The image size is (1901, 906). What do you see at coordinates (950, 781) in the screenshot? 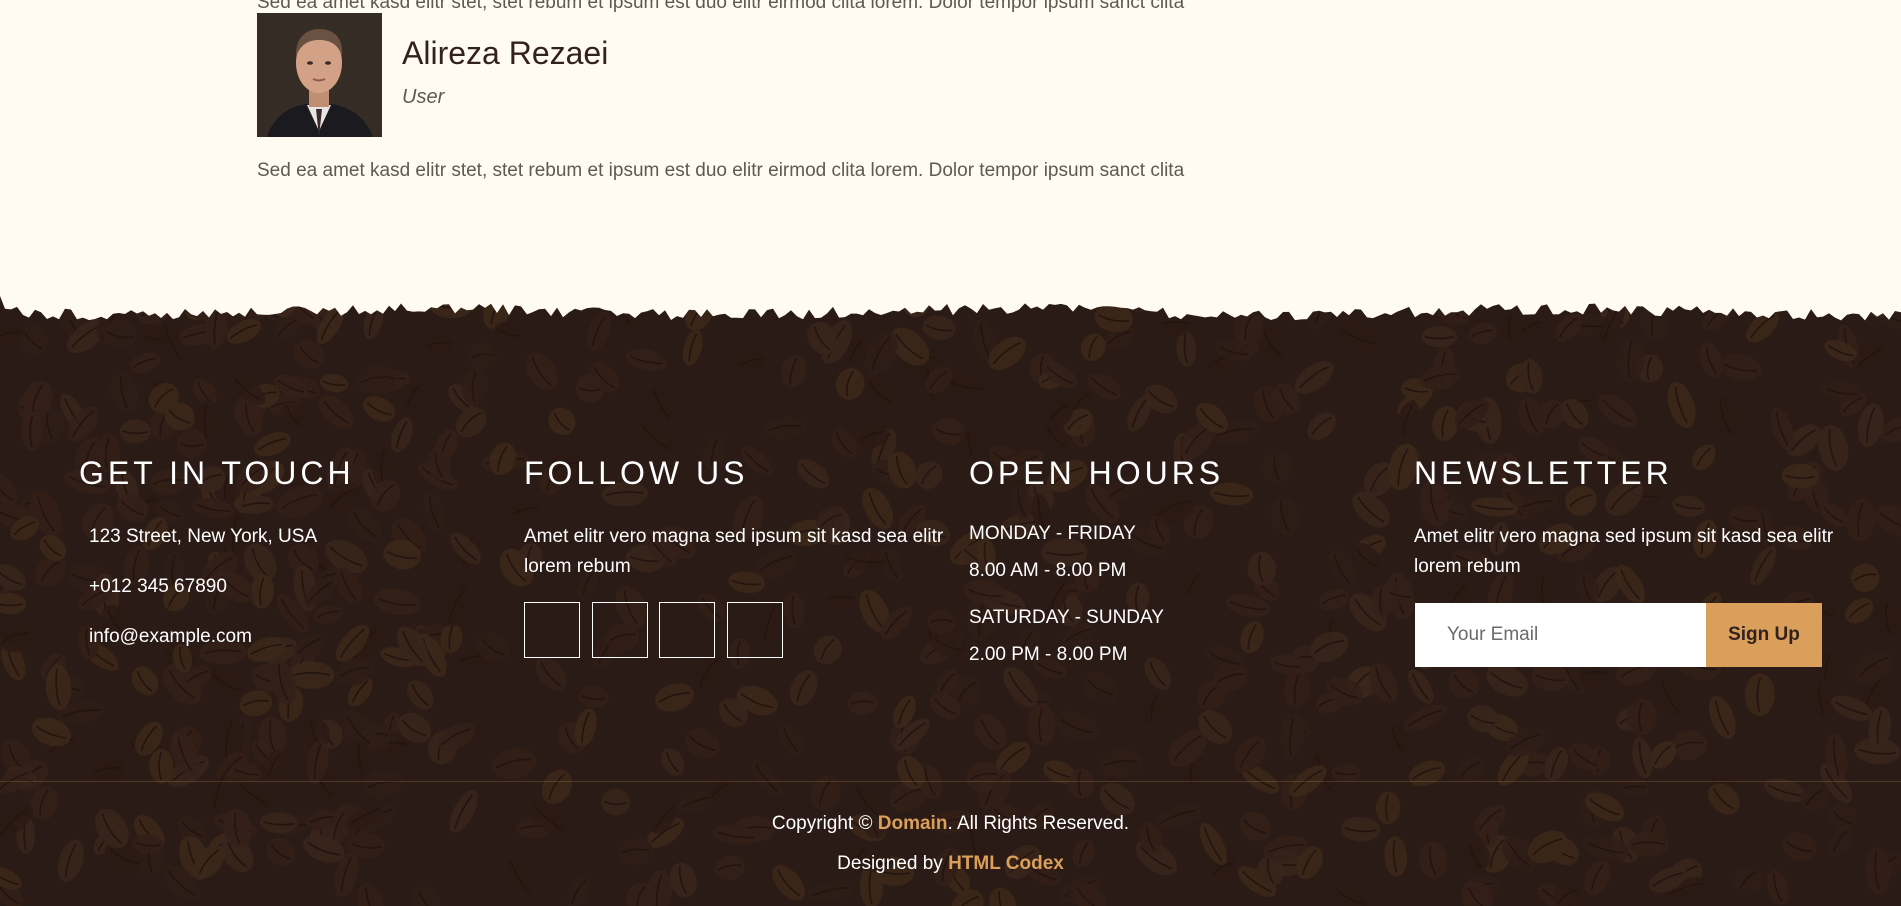
I see `footer-divider` at bounding box center [950, 781].